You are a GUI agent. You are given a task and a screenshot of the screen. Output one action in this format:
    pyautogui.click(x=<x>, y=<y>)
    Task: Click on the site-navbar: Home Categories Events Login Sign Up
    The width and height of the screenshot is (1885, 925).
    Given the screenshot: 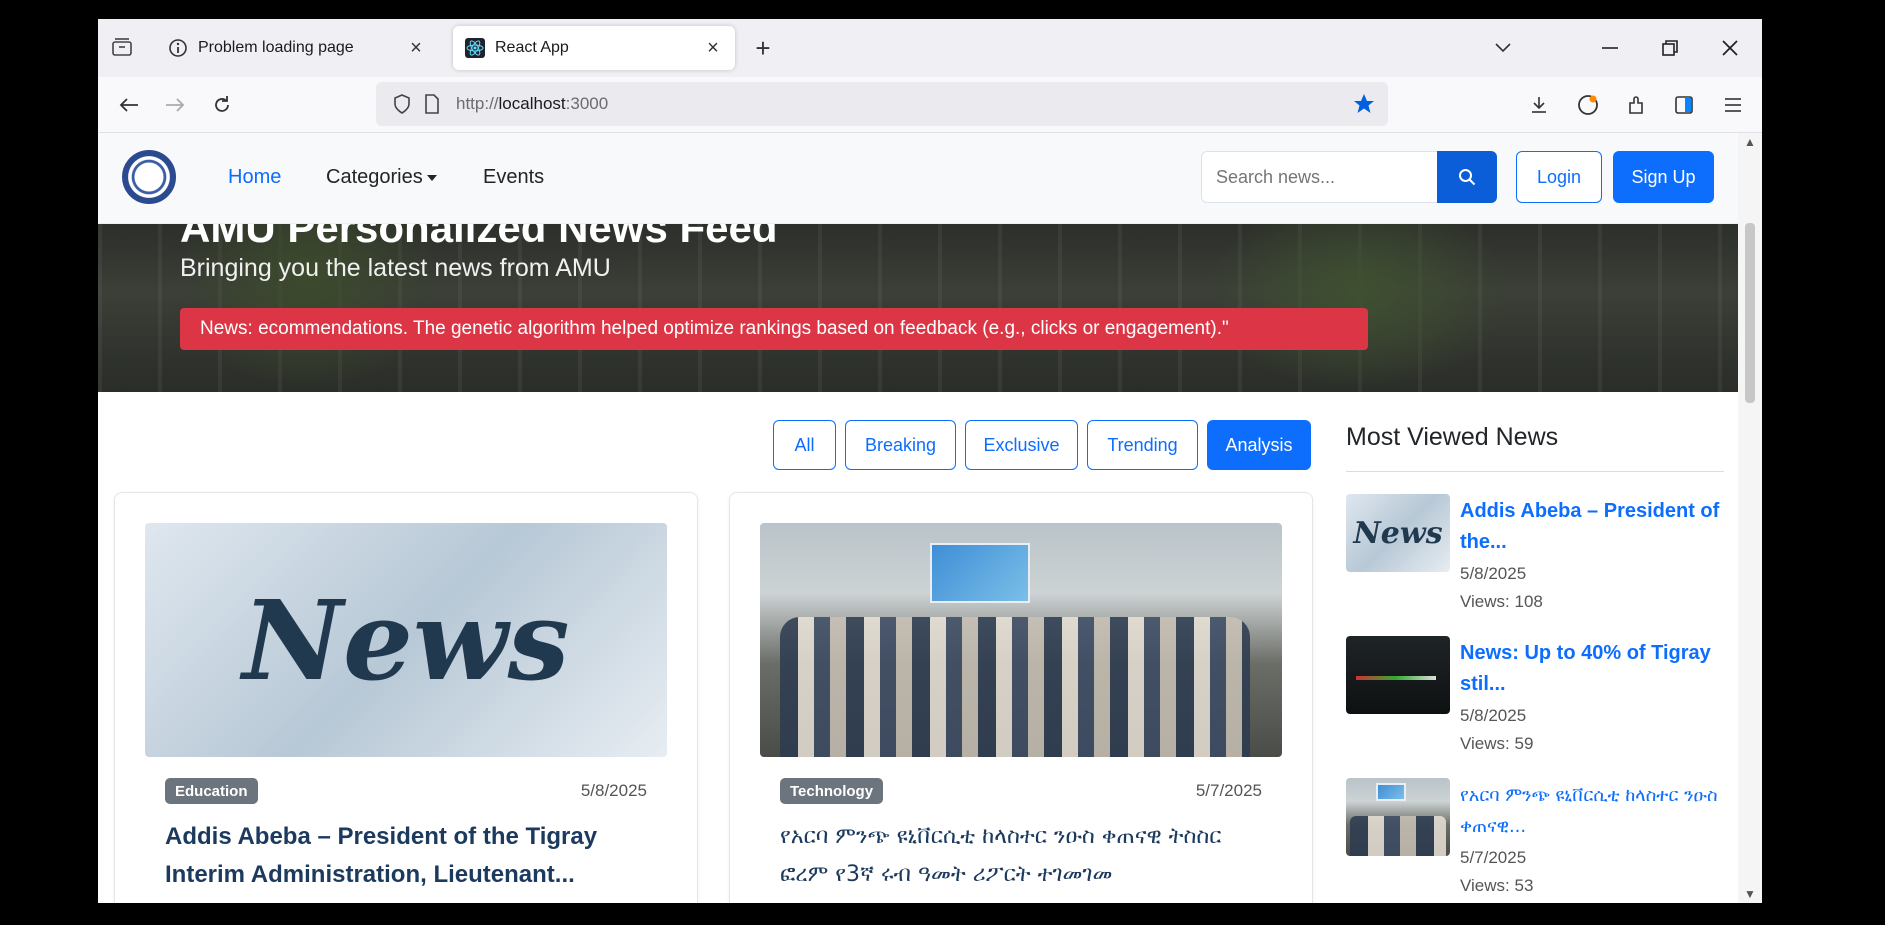 What is the action you would take?
    pyautogui.click(x=918, y=178)
    